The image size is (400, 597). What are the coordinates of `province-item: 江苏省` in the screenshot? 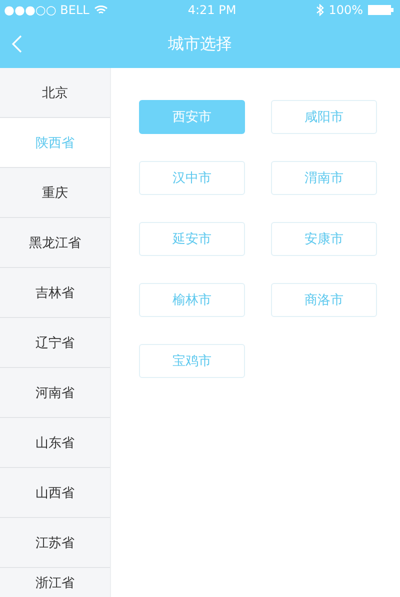 It's located at (55, 543).